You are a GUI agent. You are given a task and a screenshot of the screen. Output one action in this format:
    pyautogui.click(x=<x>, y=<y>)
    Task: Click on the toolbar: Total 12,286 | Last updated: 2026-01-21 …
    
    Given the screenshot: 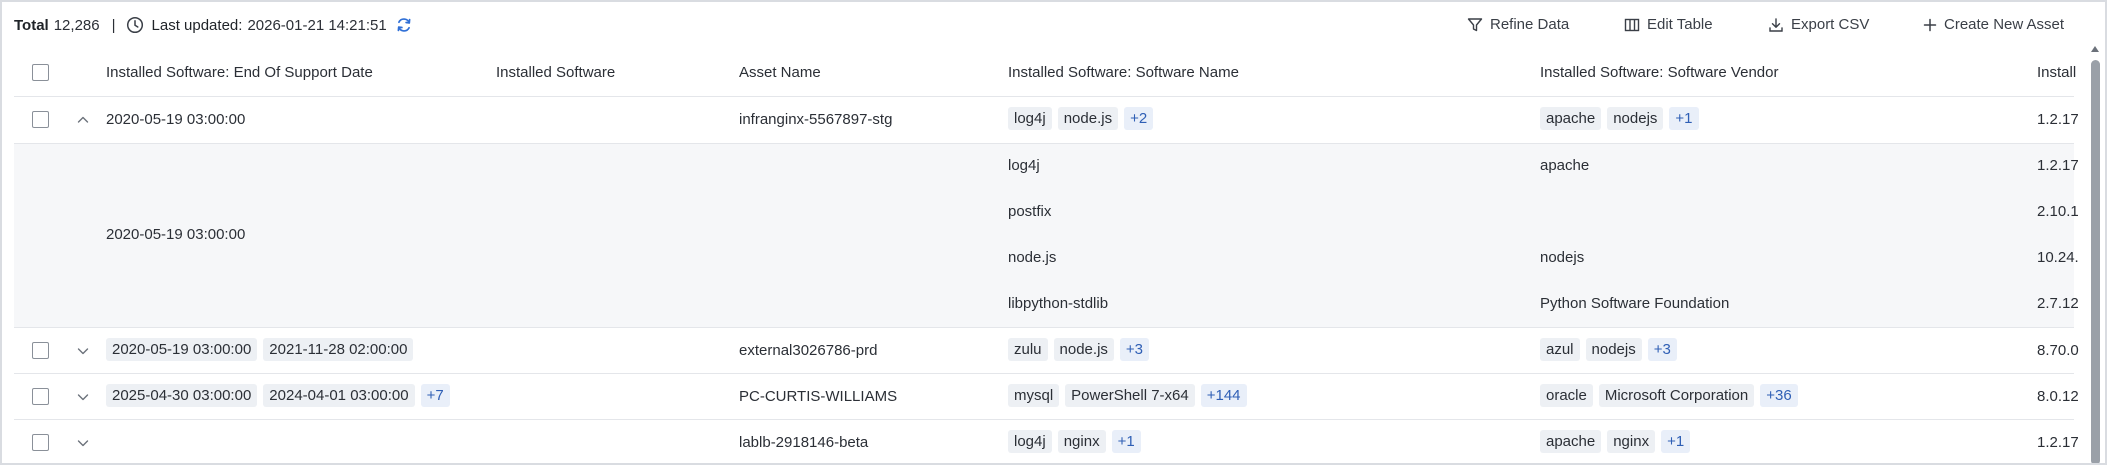 What is the action you would take?
    pyautogui.click(x=1053, y=26)
    